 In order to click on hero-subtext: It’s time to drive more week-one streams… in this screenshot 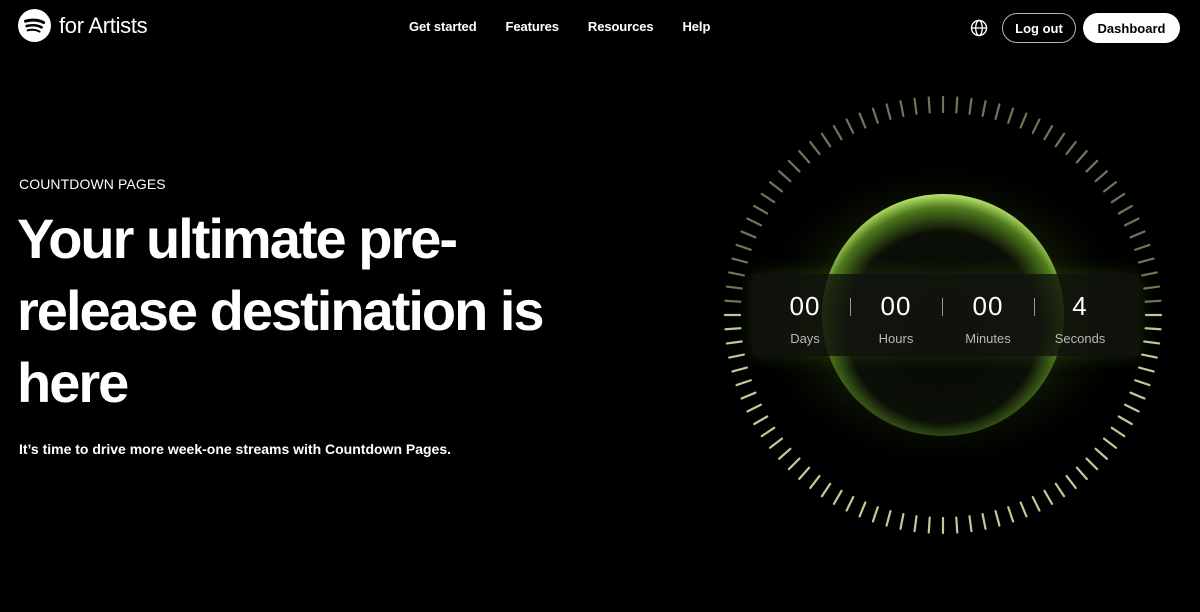, I will do `click(235, 449)`.